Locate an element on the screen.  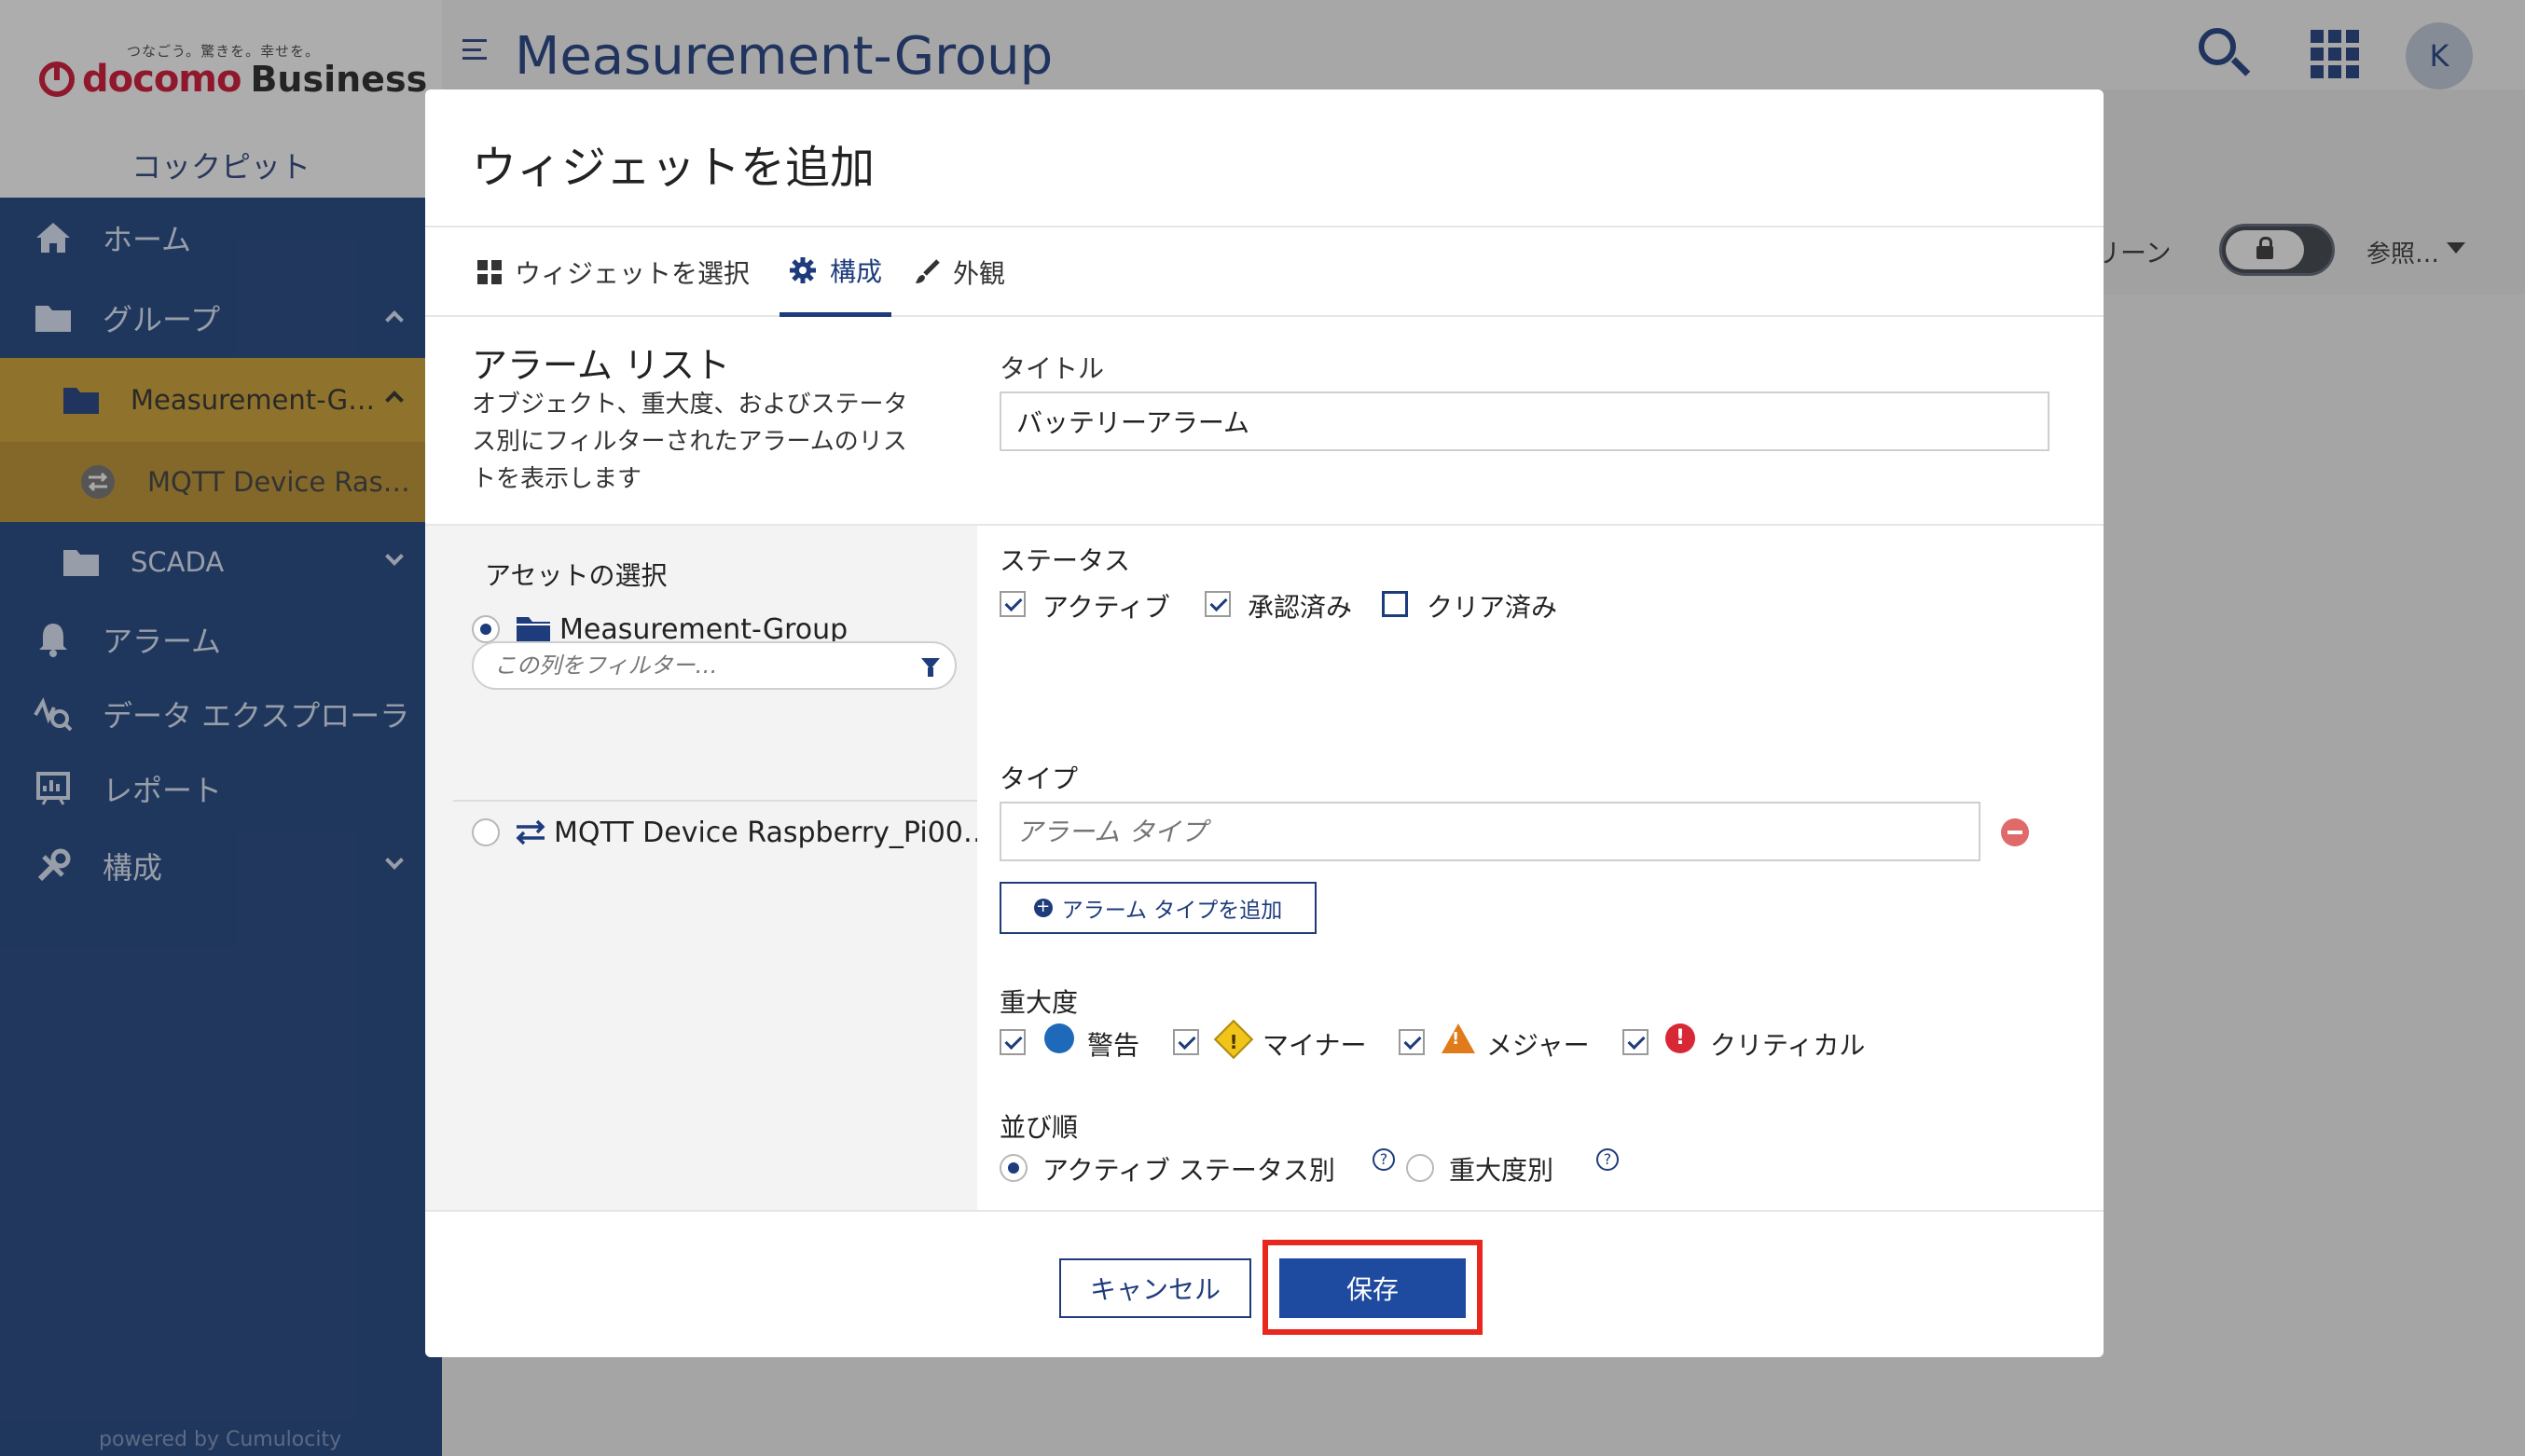
asset-radio-measurement-group is located at coordinates (486, 629).